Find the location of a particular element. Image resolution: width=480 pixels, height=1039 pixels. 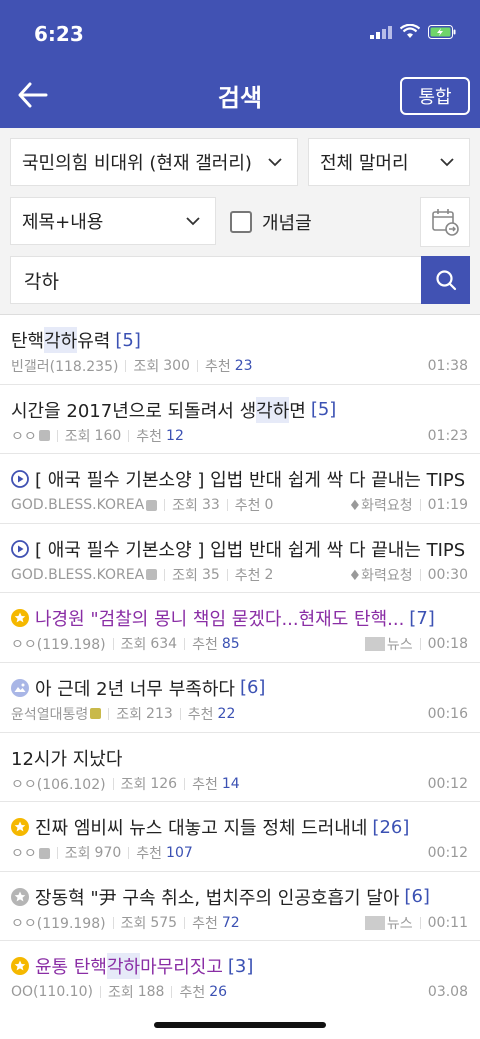

rec-count: 12 is located at coordinates (175, 435).